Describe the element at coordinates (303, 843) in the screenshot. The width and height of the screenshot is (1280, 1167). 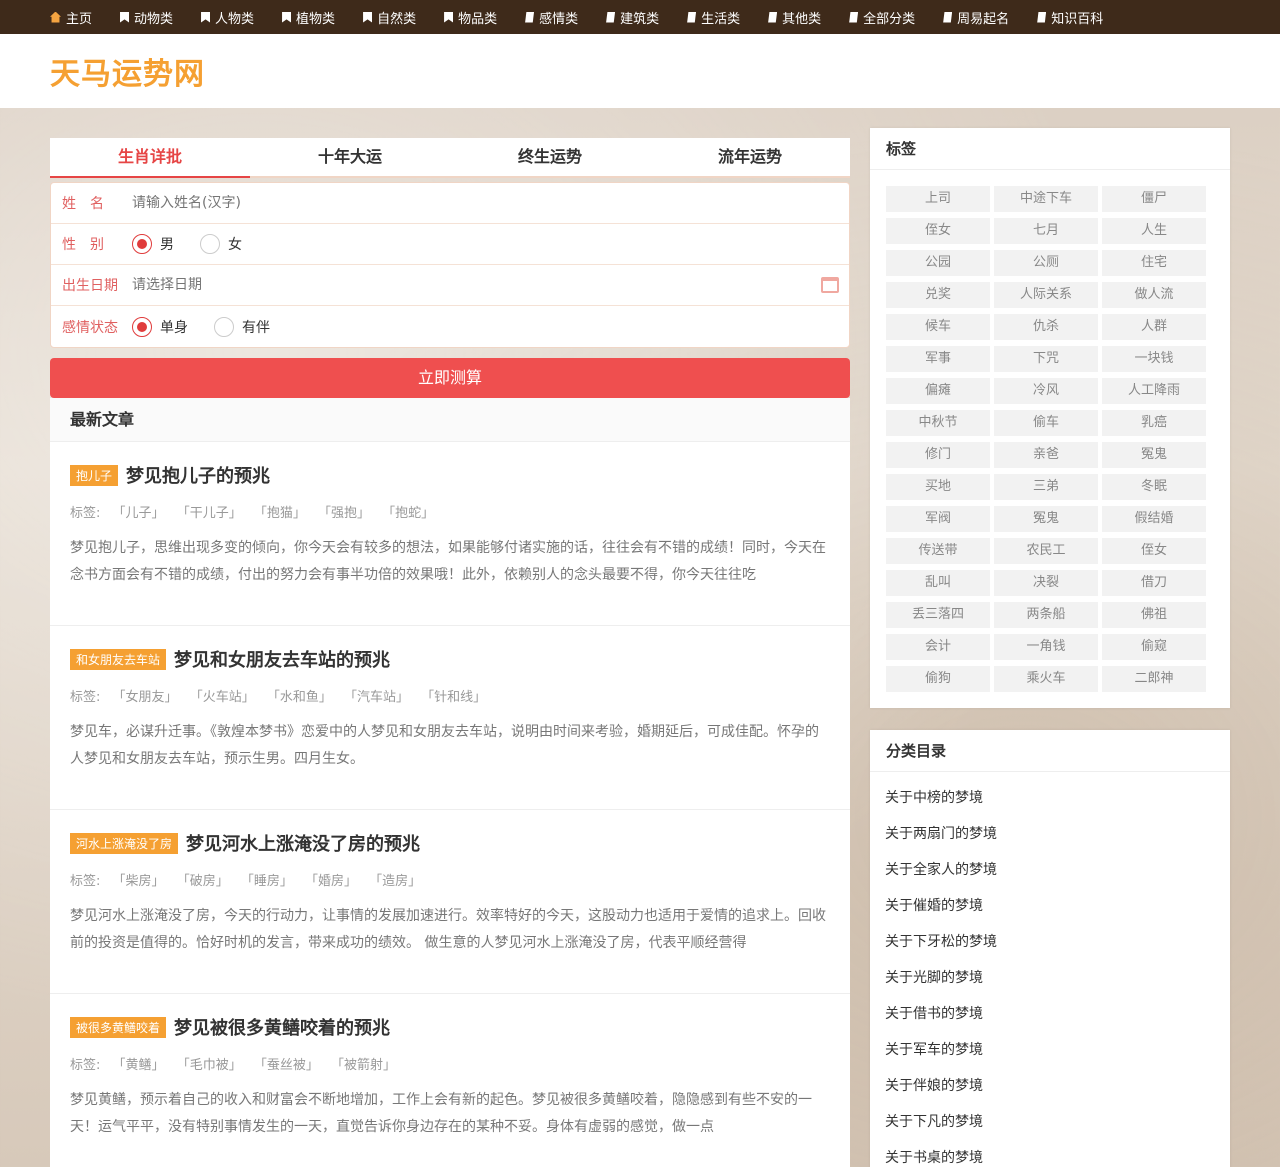
I see `article-title: 梦见河水上涨淹没了房的预兆` at that location.